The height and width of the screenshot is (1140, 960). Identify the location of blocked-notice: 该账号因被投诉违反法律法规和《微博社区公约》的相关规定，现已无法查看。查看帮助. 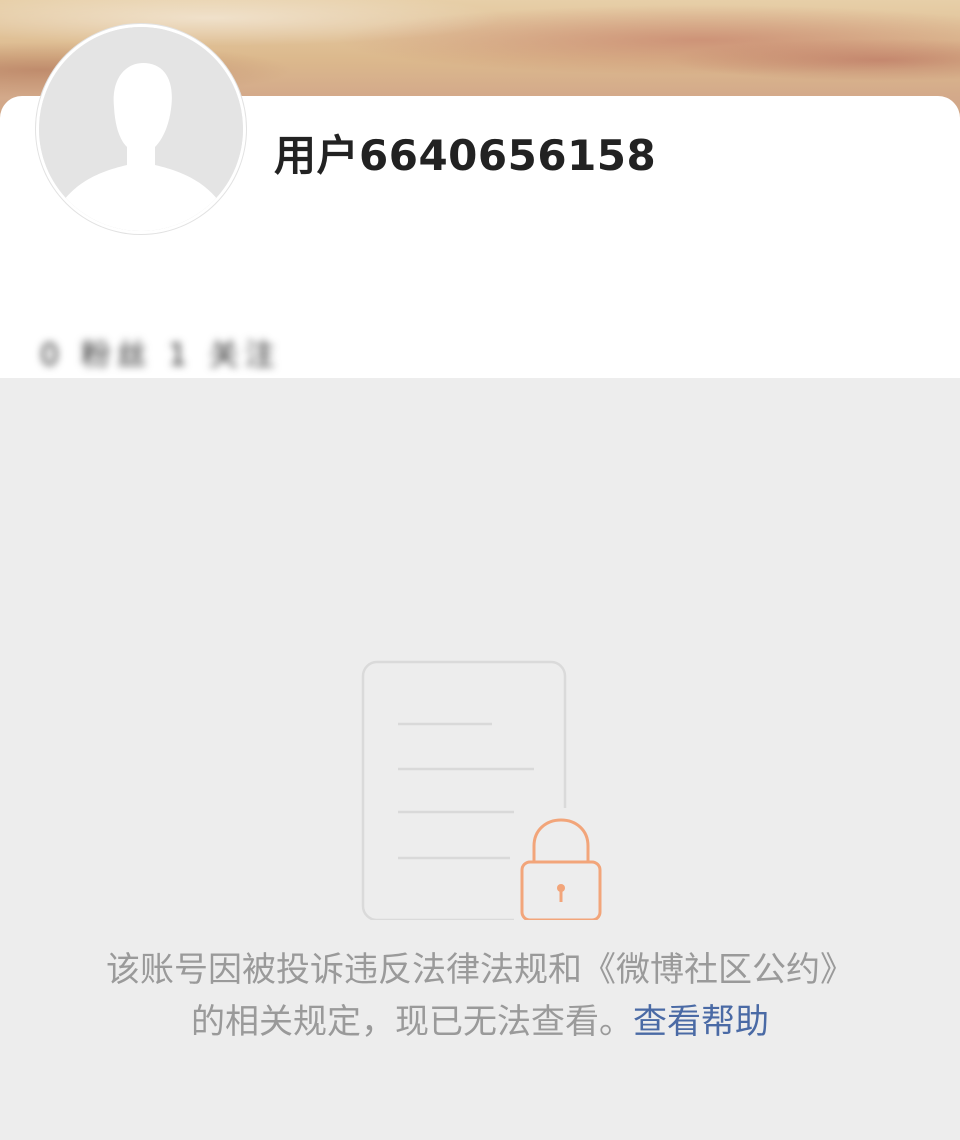
(480, 996).